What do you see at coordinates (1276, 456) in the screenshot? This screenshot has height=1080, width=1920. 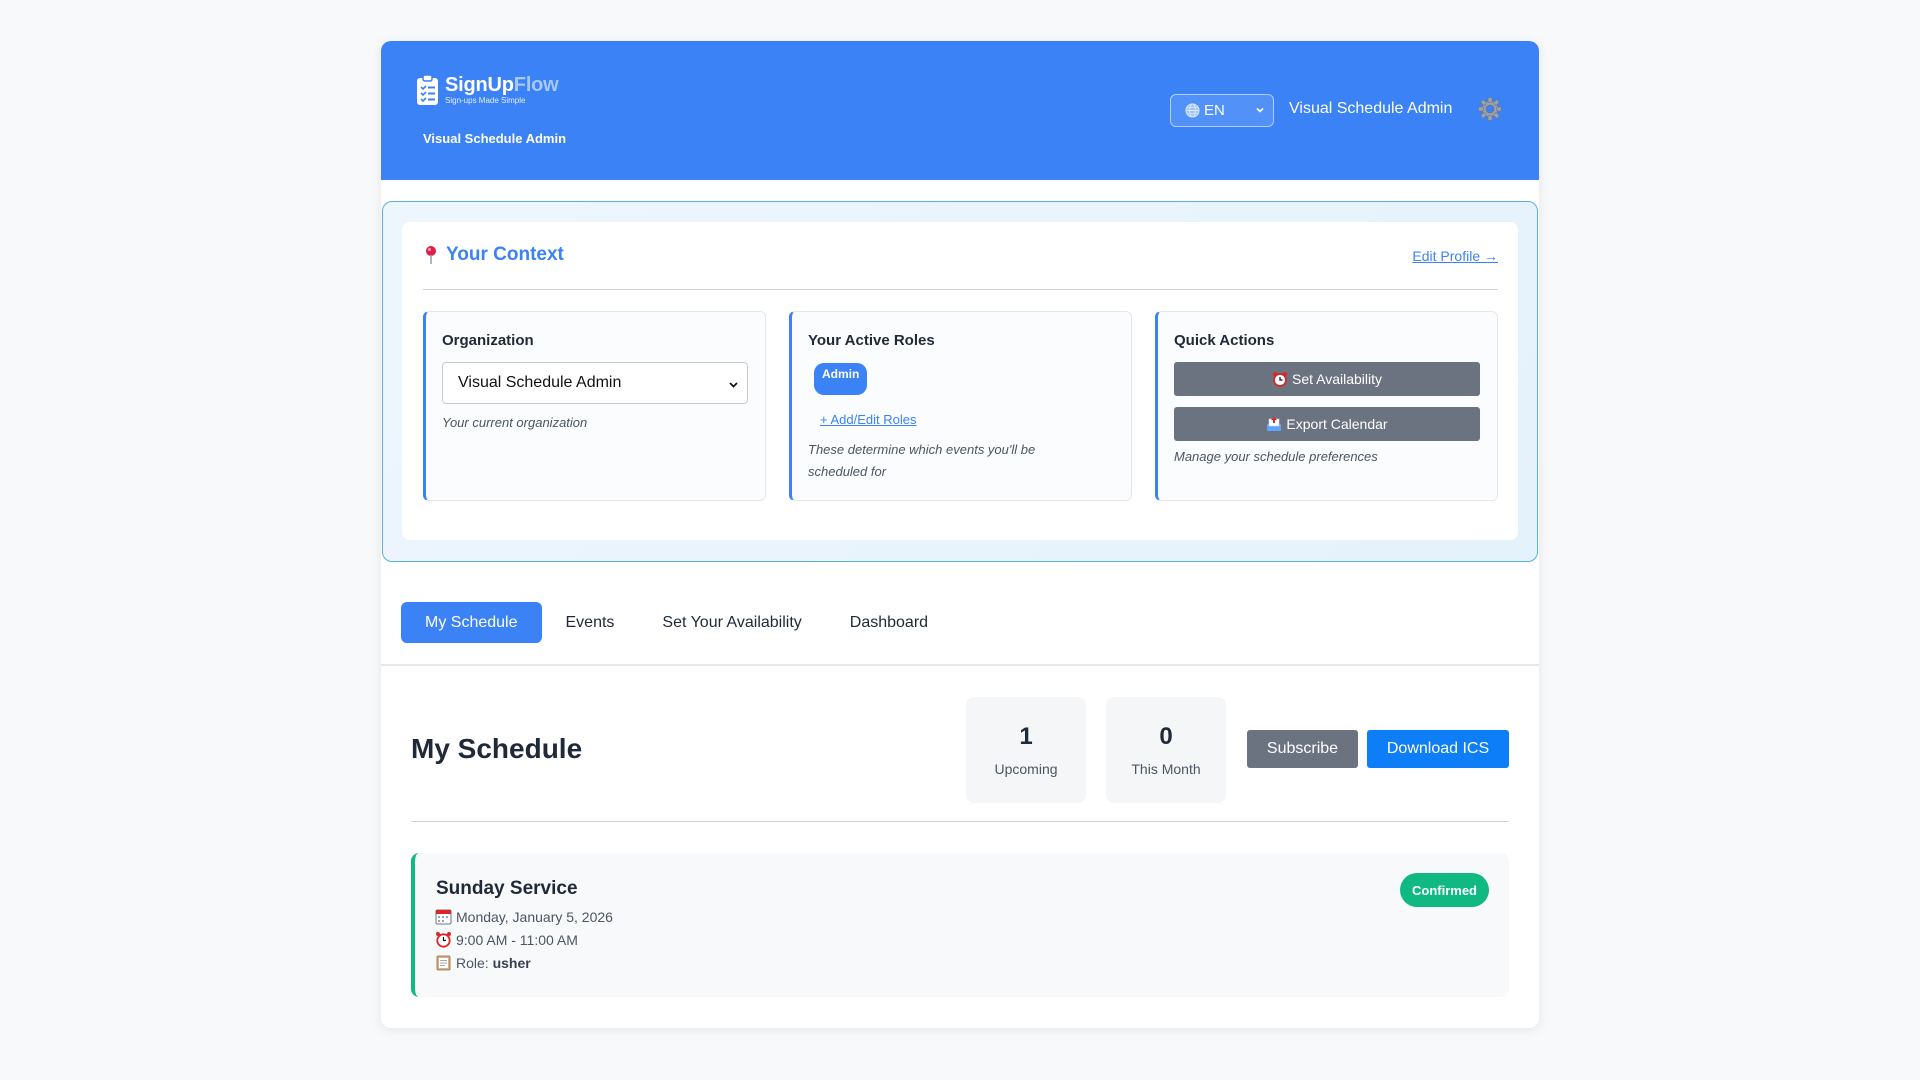 I see `quick-actions-hint: Manage your schedule preferences` at bounding box center [1276, 456].